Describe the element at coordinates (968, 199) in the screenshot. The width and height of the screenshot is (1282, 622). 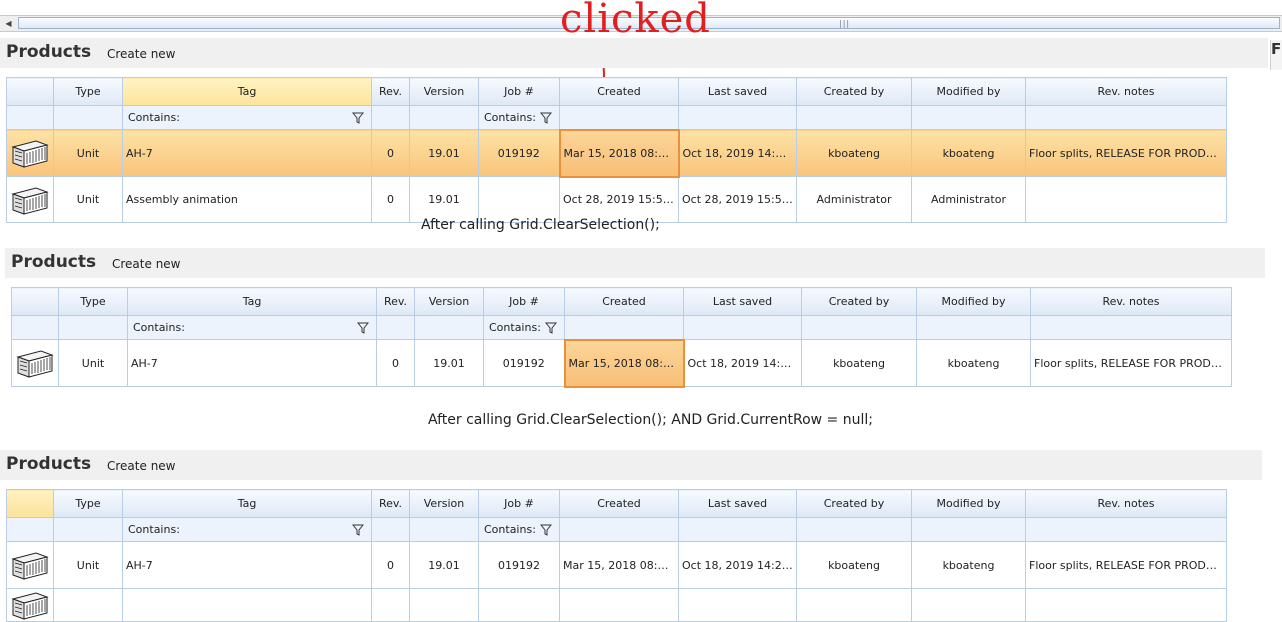
I see `cell-modified-by: Administrator` at that location.